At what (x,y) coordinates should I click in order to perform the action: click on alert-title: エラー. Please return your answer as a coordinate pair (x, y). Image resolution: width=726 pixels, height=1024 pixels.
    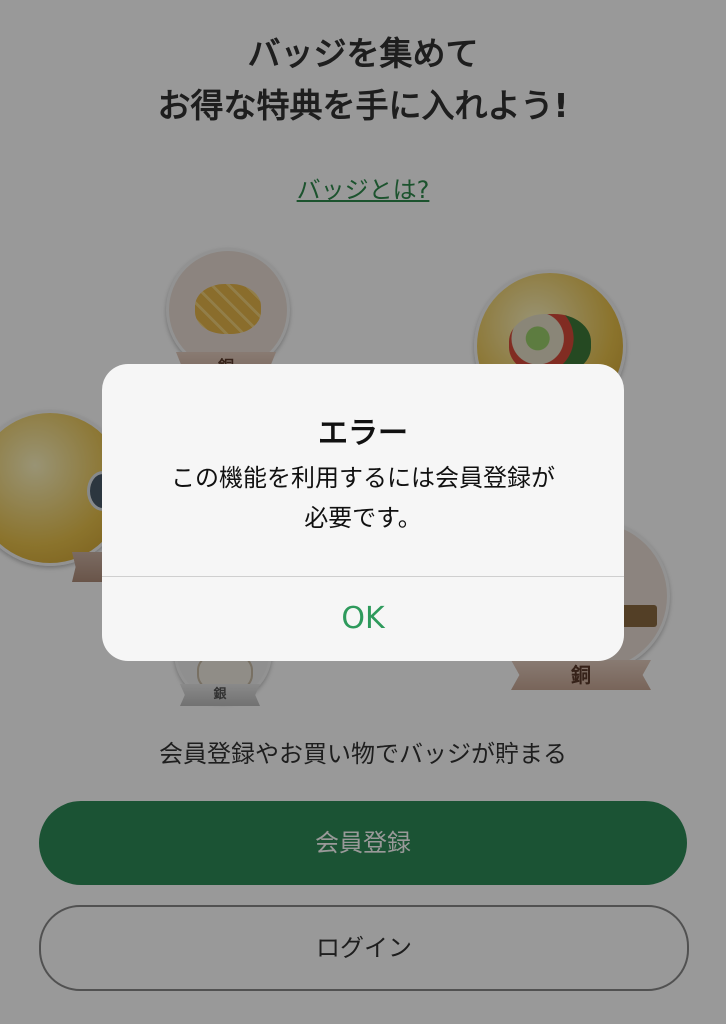
    Looking at the image, I should click on (363, 433).